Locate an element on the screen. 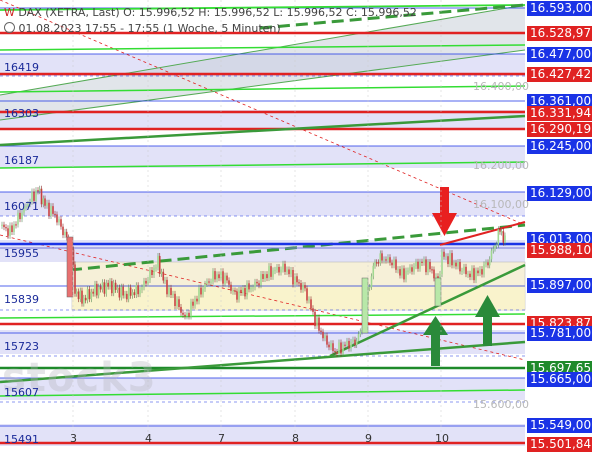  price-tag: 15.549,00 is located at coordinates (559, 425).